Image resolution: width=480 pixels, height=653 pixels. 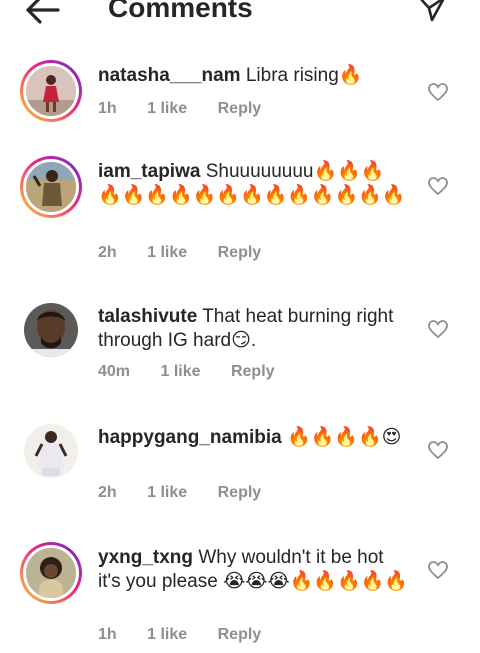 I want to click on page-title: Comments, so click(x=180, y=11).